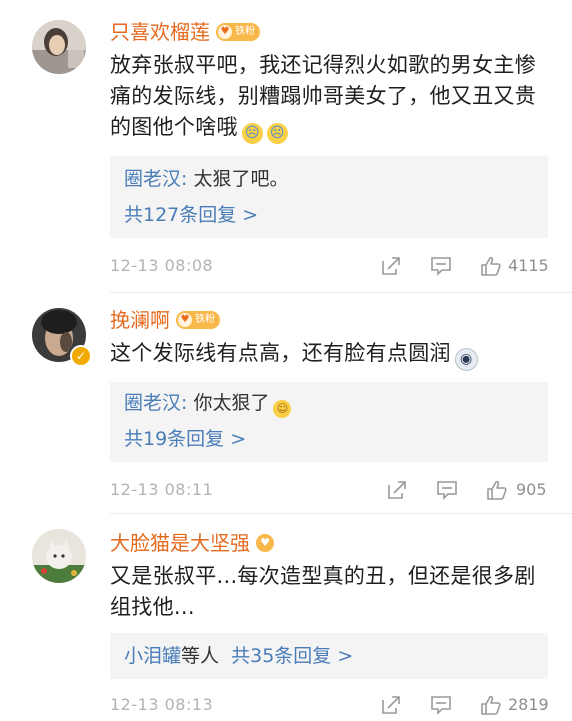 Image resolution: width=572 pixels, height=721 pixels. I want to click on laughing-emoji-icon: ☺, so click(282, 409).